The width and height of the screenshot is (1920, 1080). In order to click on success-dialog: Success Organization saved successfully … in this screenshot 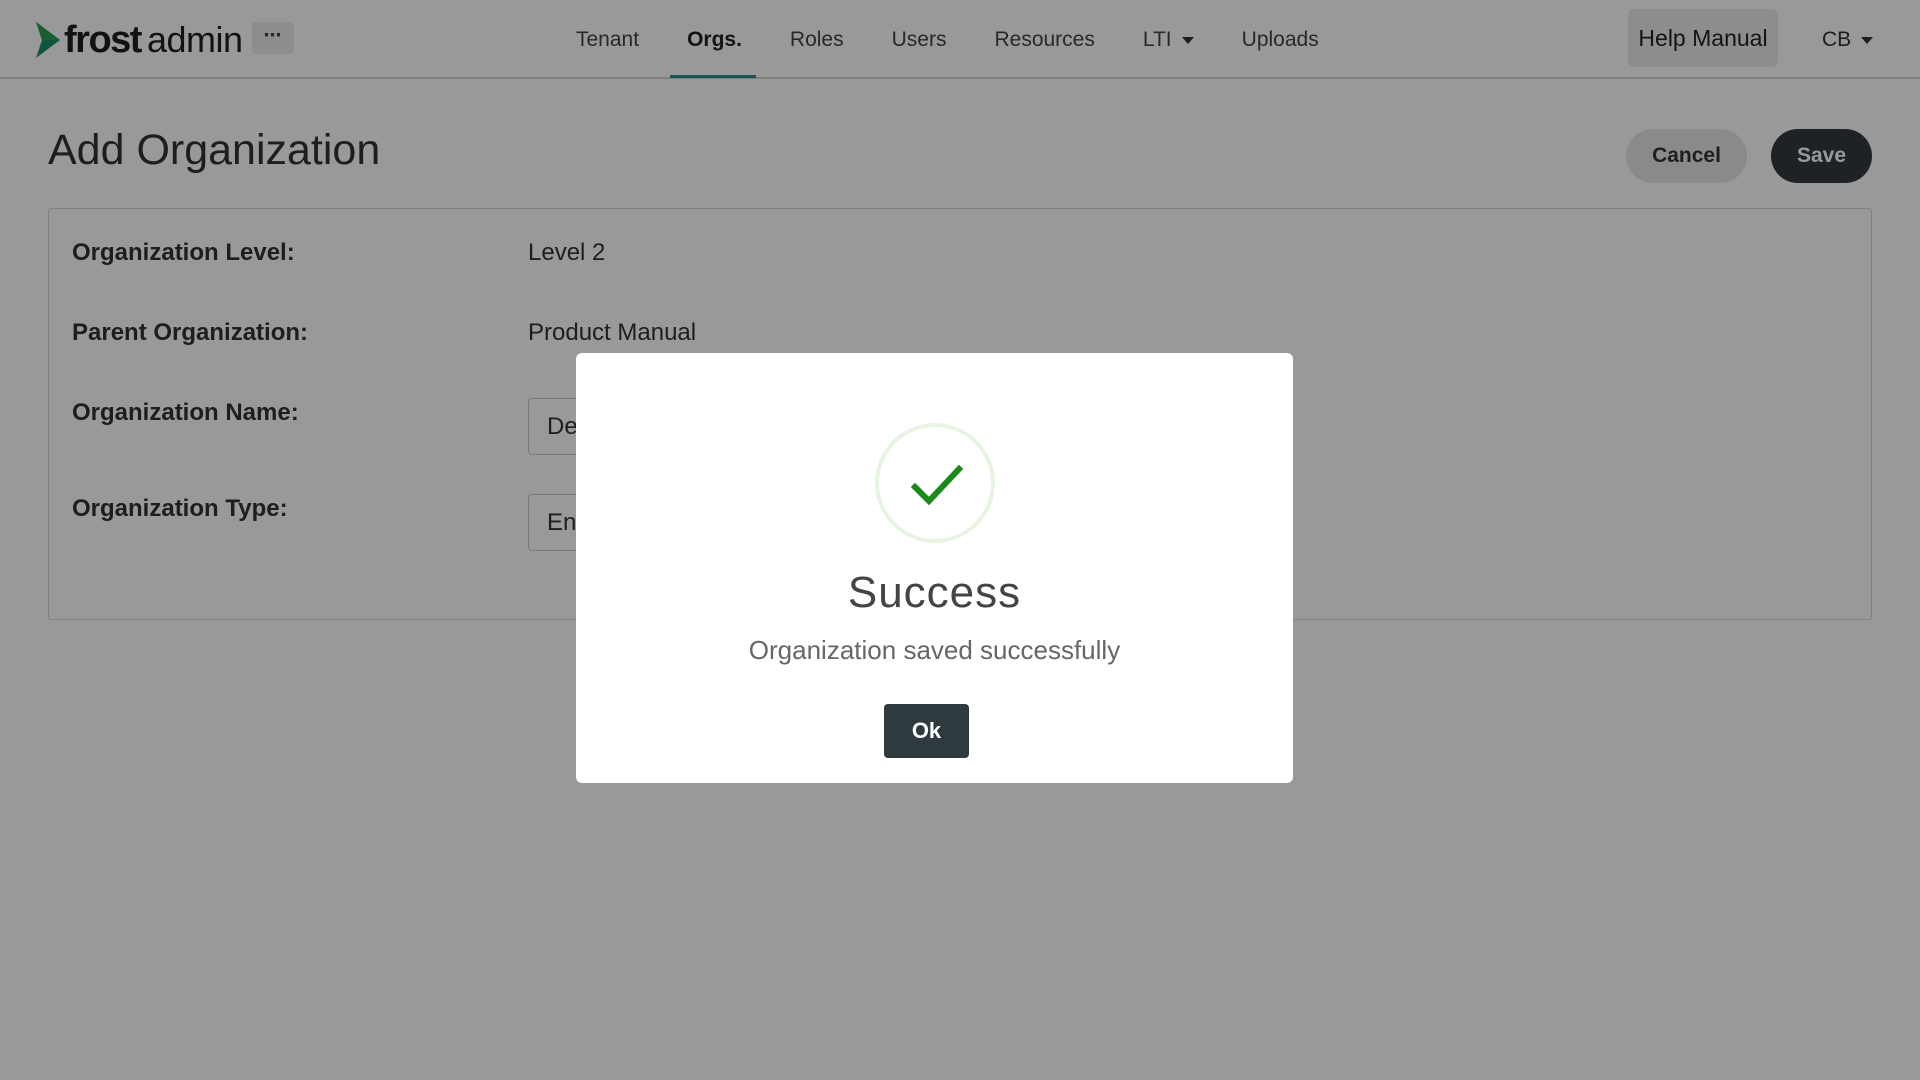, I will do `click(934, 568)`.